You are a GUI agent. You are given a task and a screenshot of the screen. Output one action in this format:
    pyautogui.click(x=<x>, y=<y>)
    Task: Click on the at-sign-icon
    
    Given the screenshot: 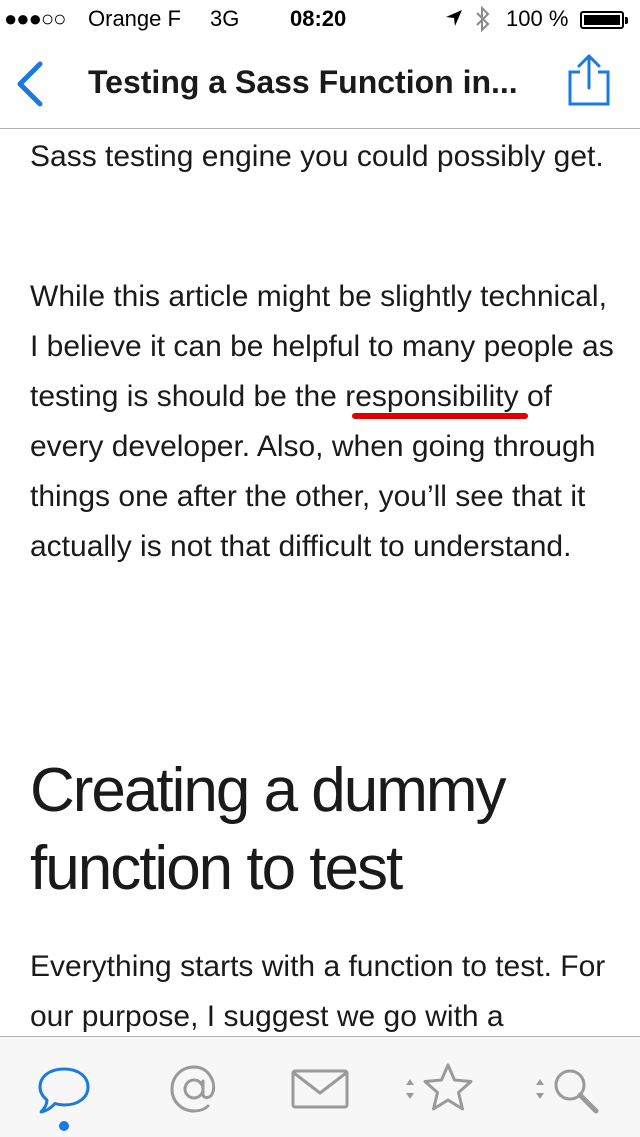 What is the action you would take?
    pyautogui.click(x=193, y=1089)
    